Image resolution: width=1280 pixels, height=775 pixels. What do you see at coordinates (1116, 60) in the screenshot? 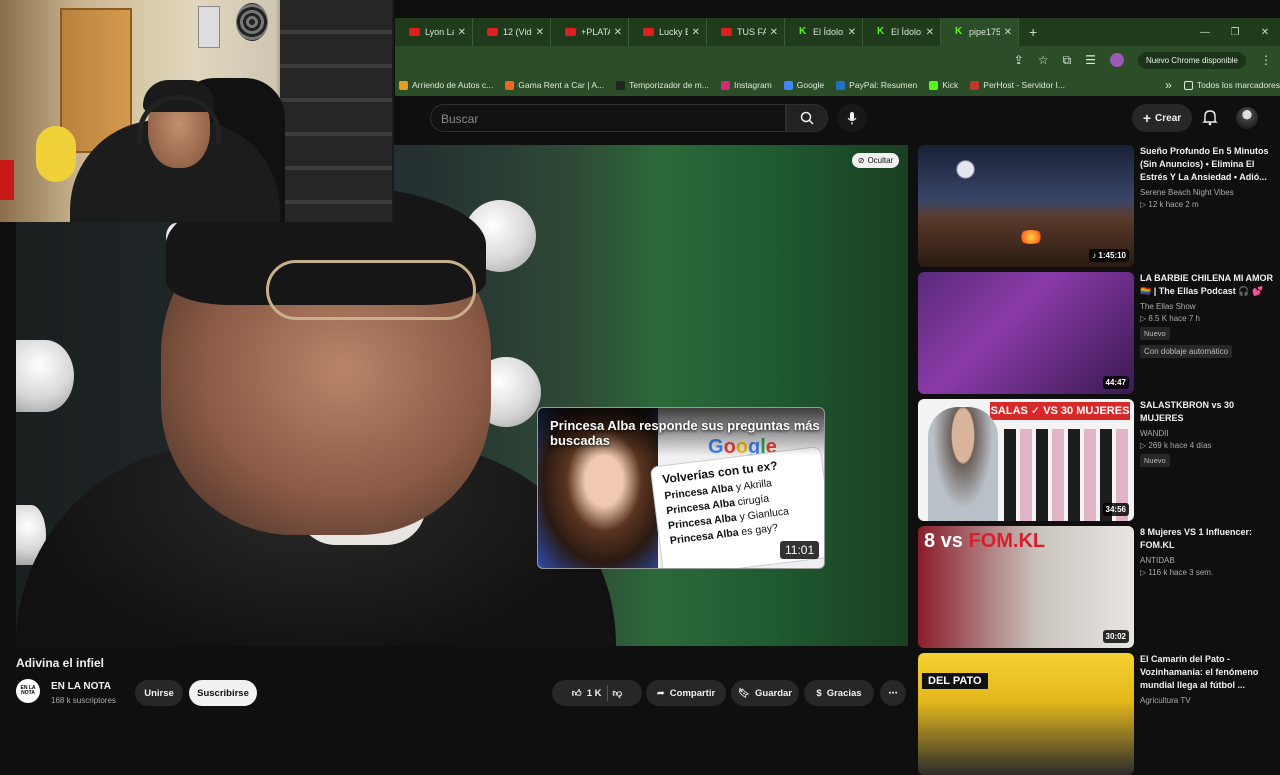
I see `chrome-profile-avatar` at bounding box center [1116, 60].